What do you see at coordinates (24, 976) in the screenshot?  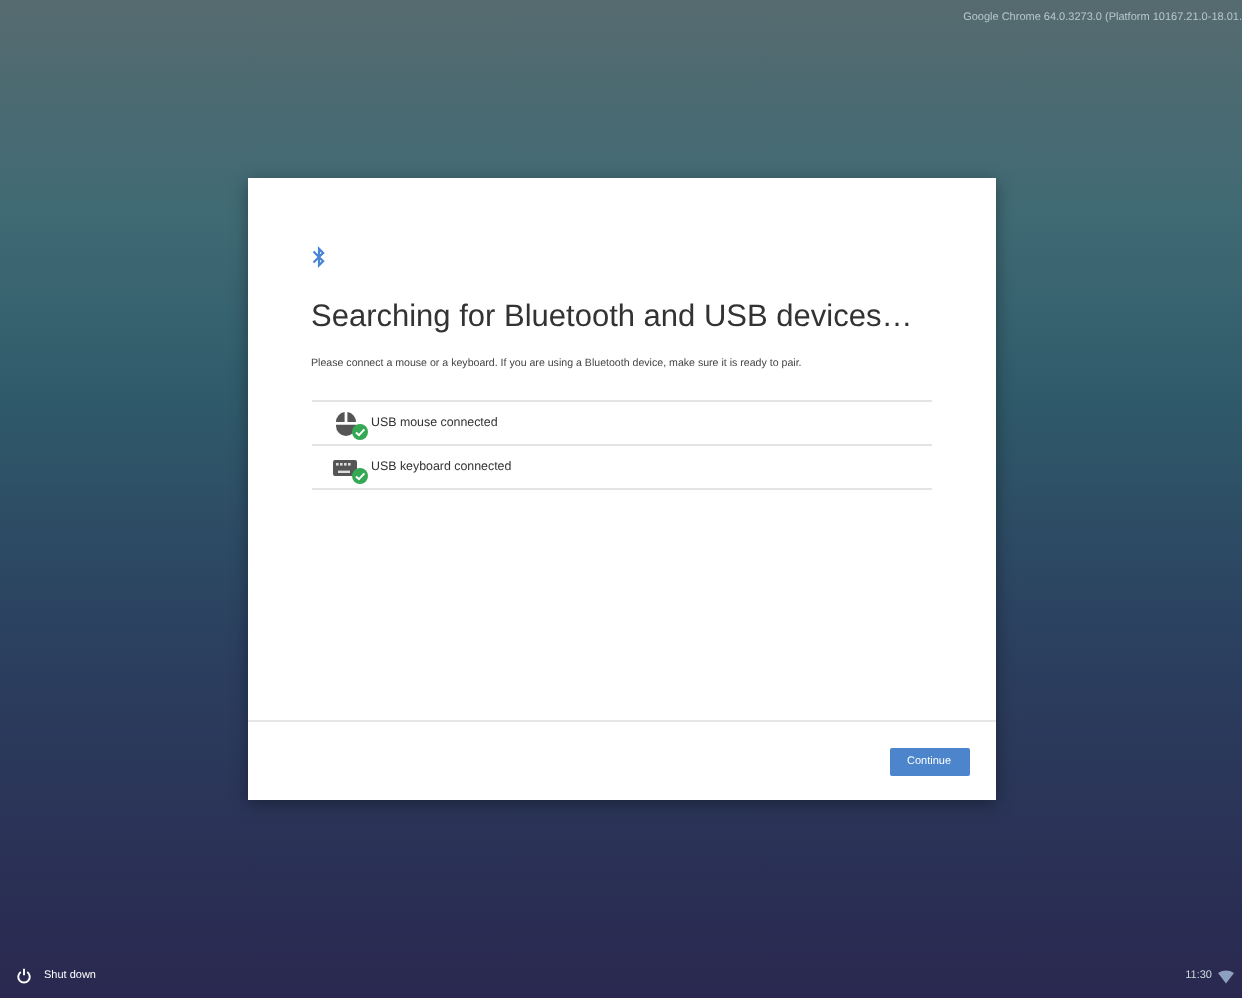 I see `power-icon` at bounding box center [24, 976].